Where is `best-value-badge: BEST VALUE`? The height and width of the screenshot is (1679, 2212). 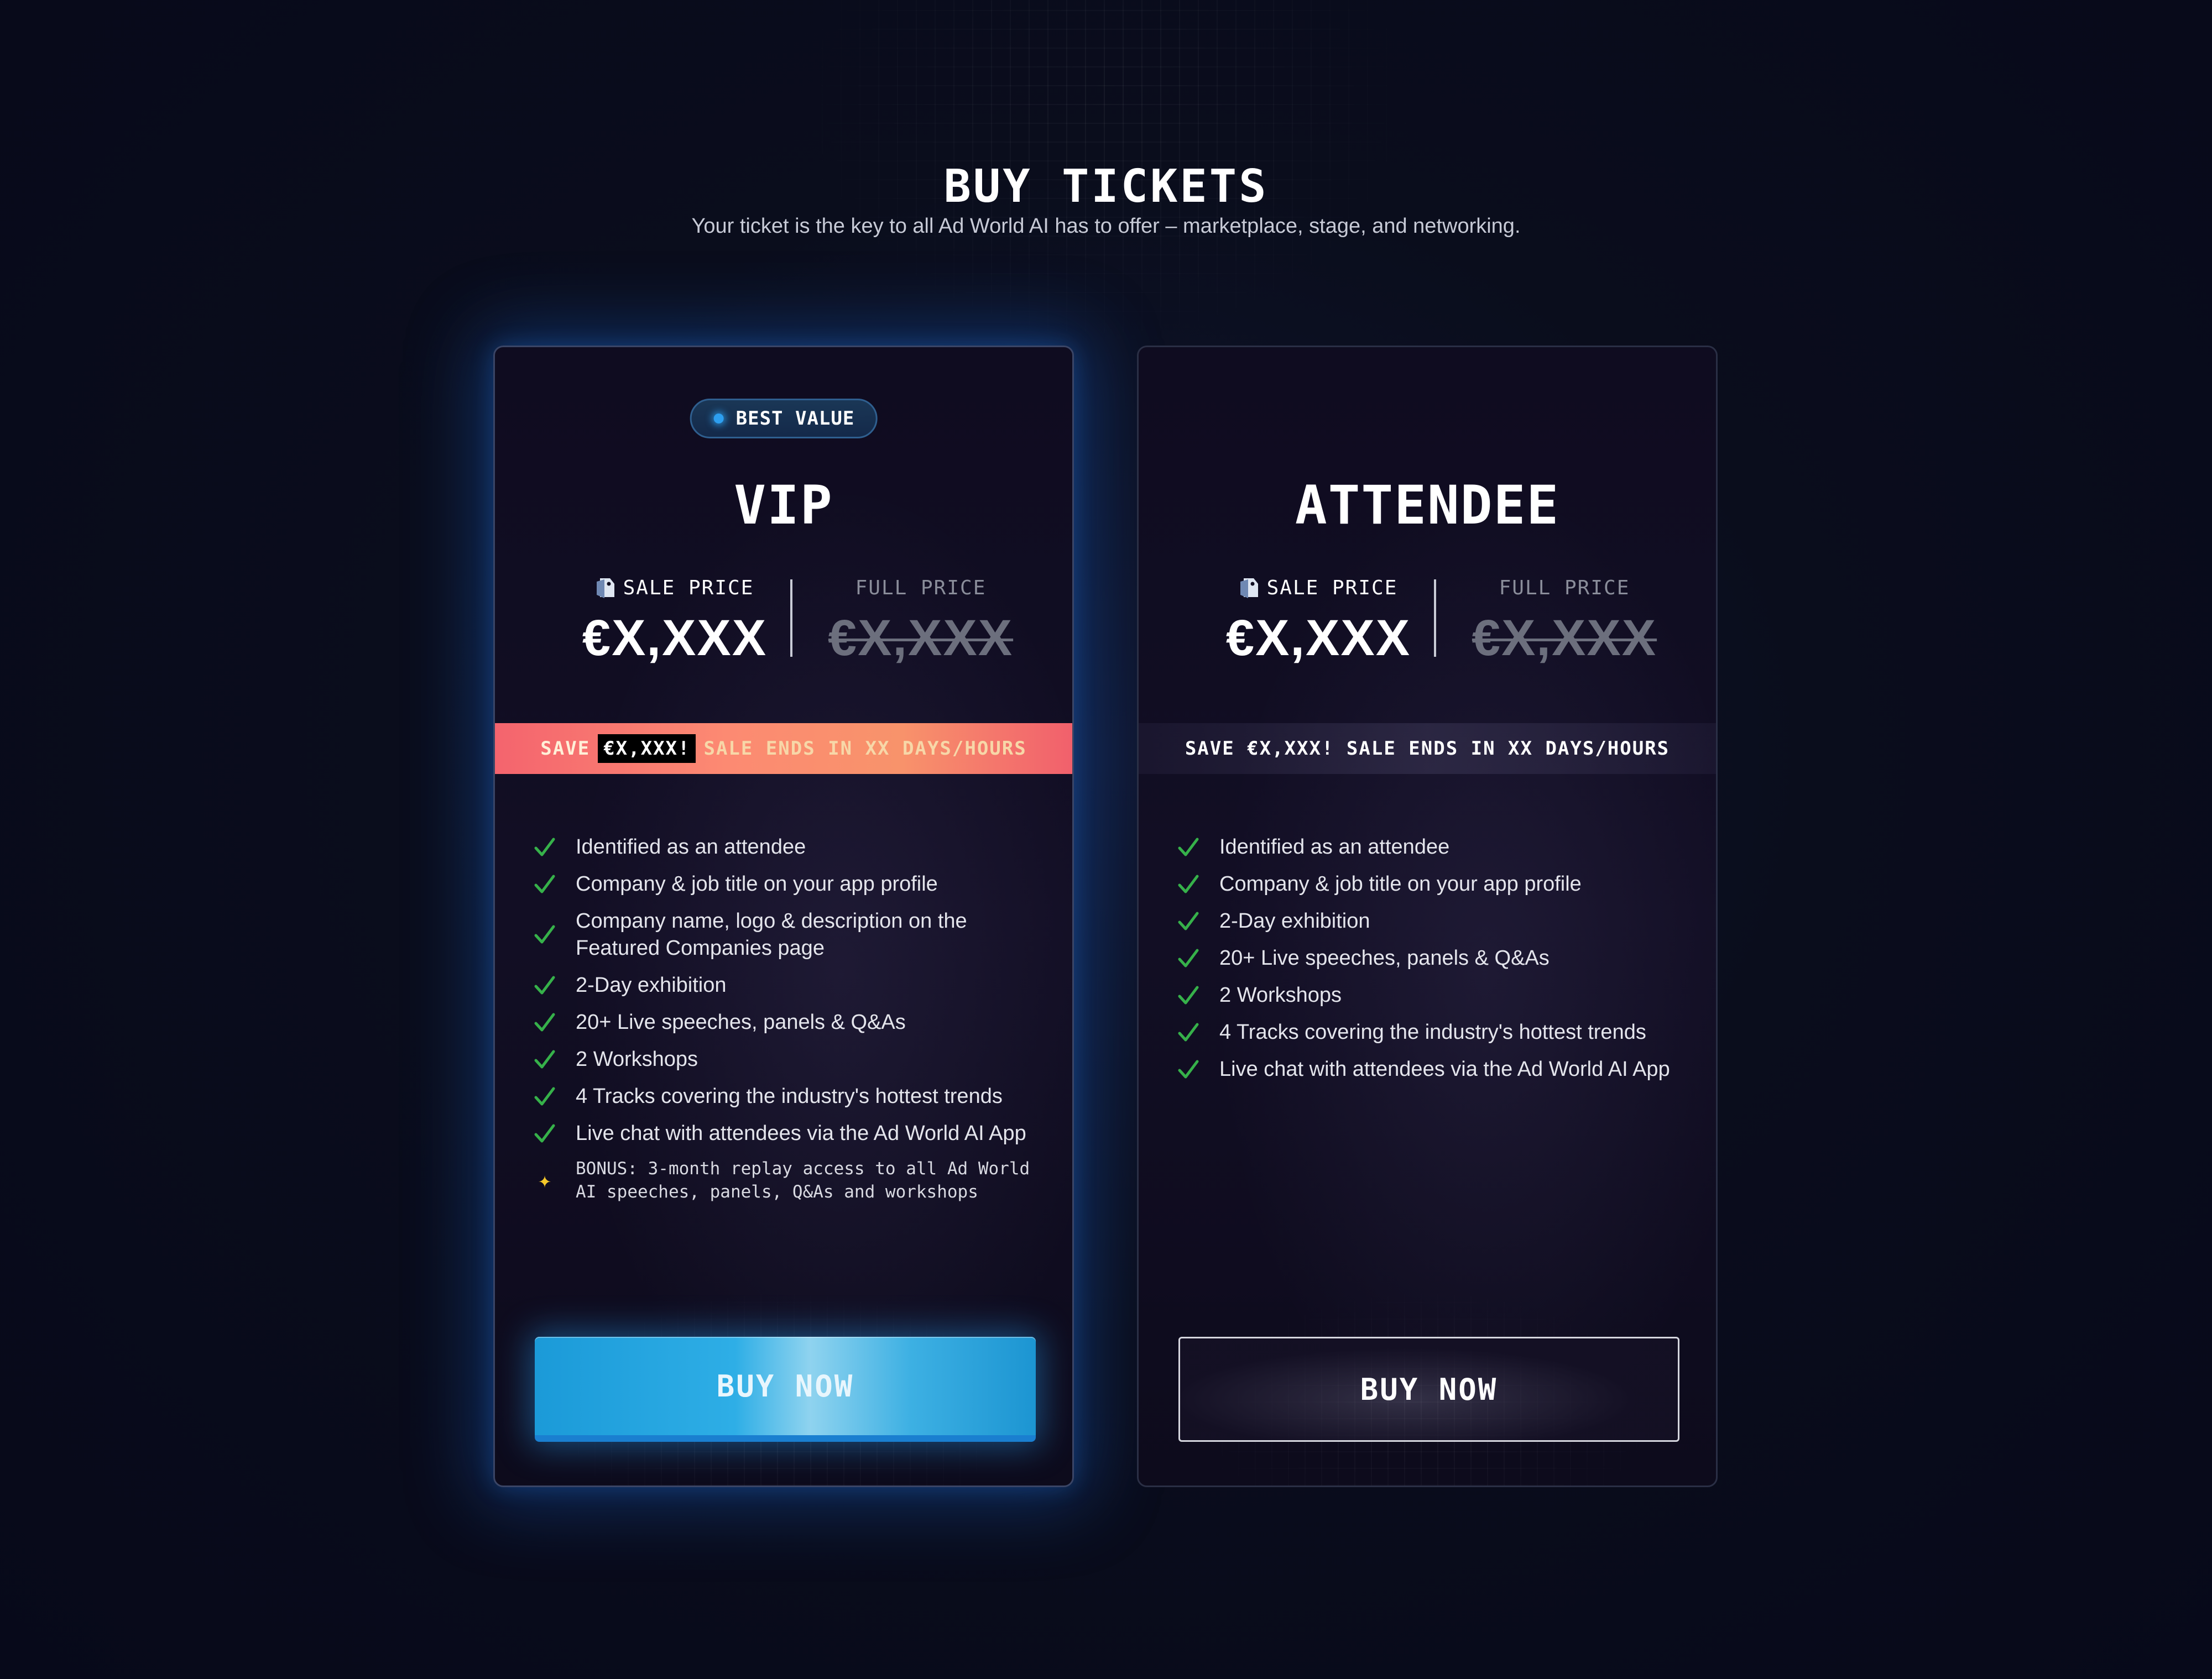
best-value-badge: BEST VALUE is located at coordinates (784, 418).